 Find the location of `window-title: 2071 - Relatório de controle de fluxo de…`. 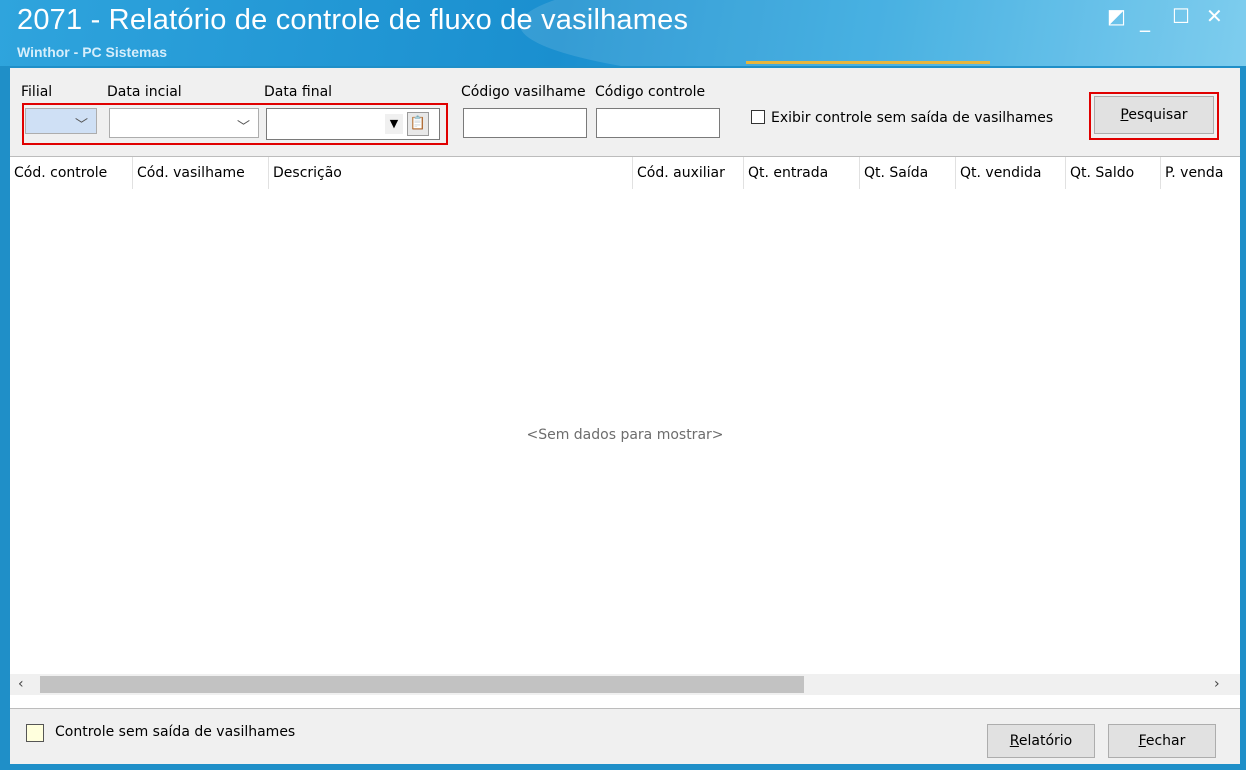

window-title: 2071 - Relatório de controle de fluxo de… is located at coordinates (353, 20).